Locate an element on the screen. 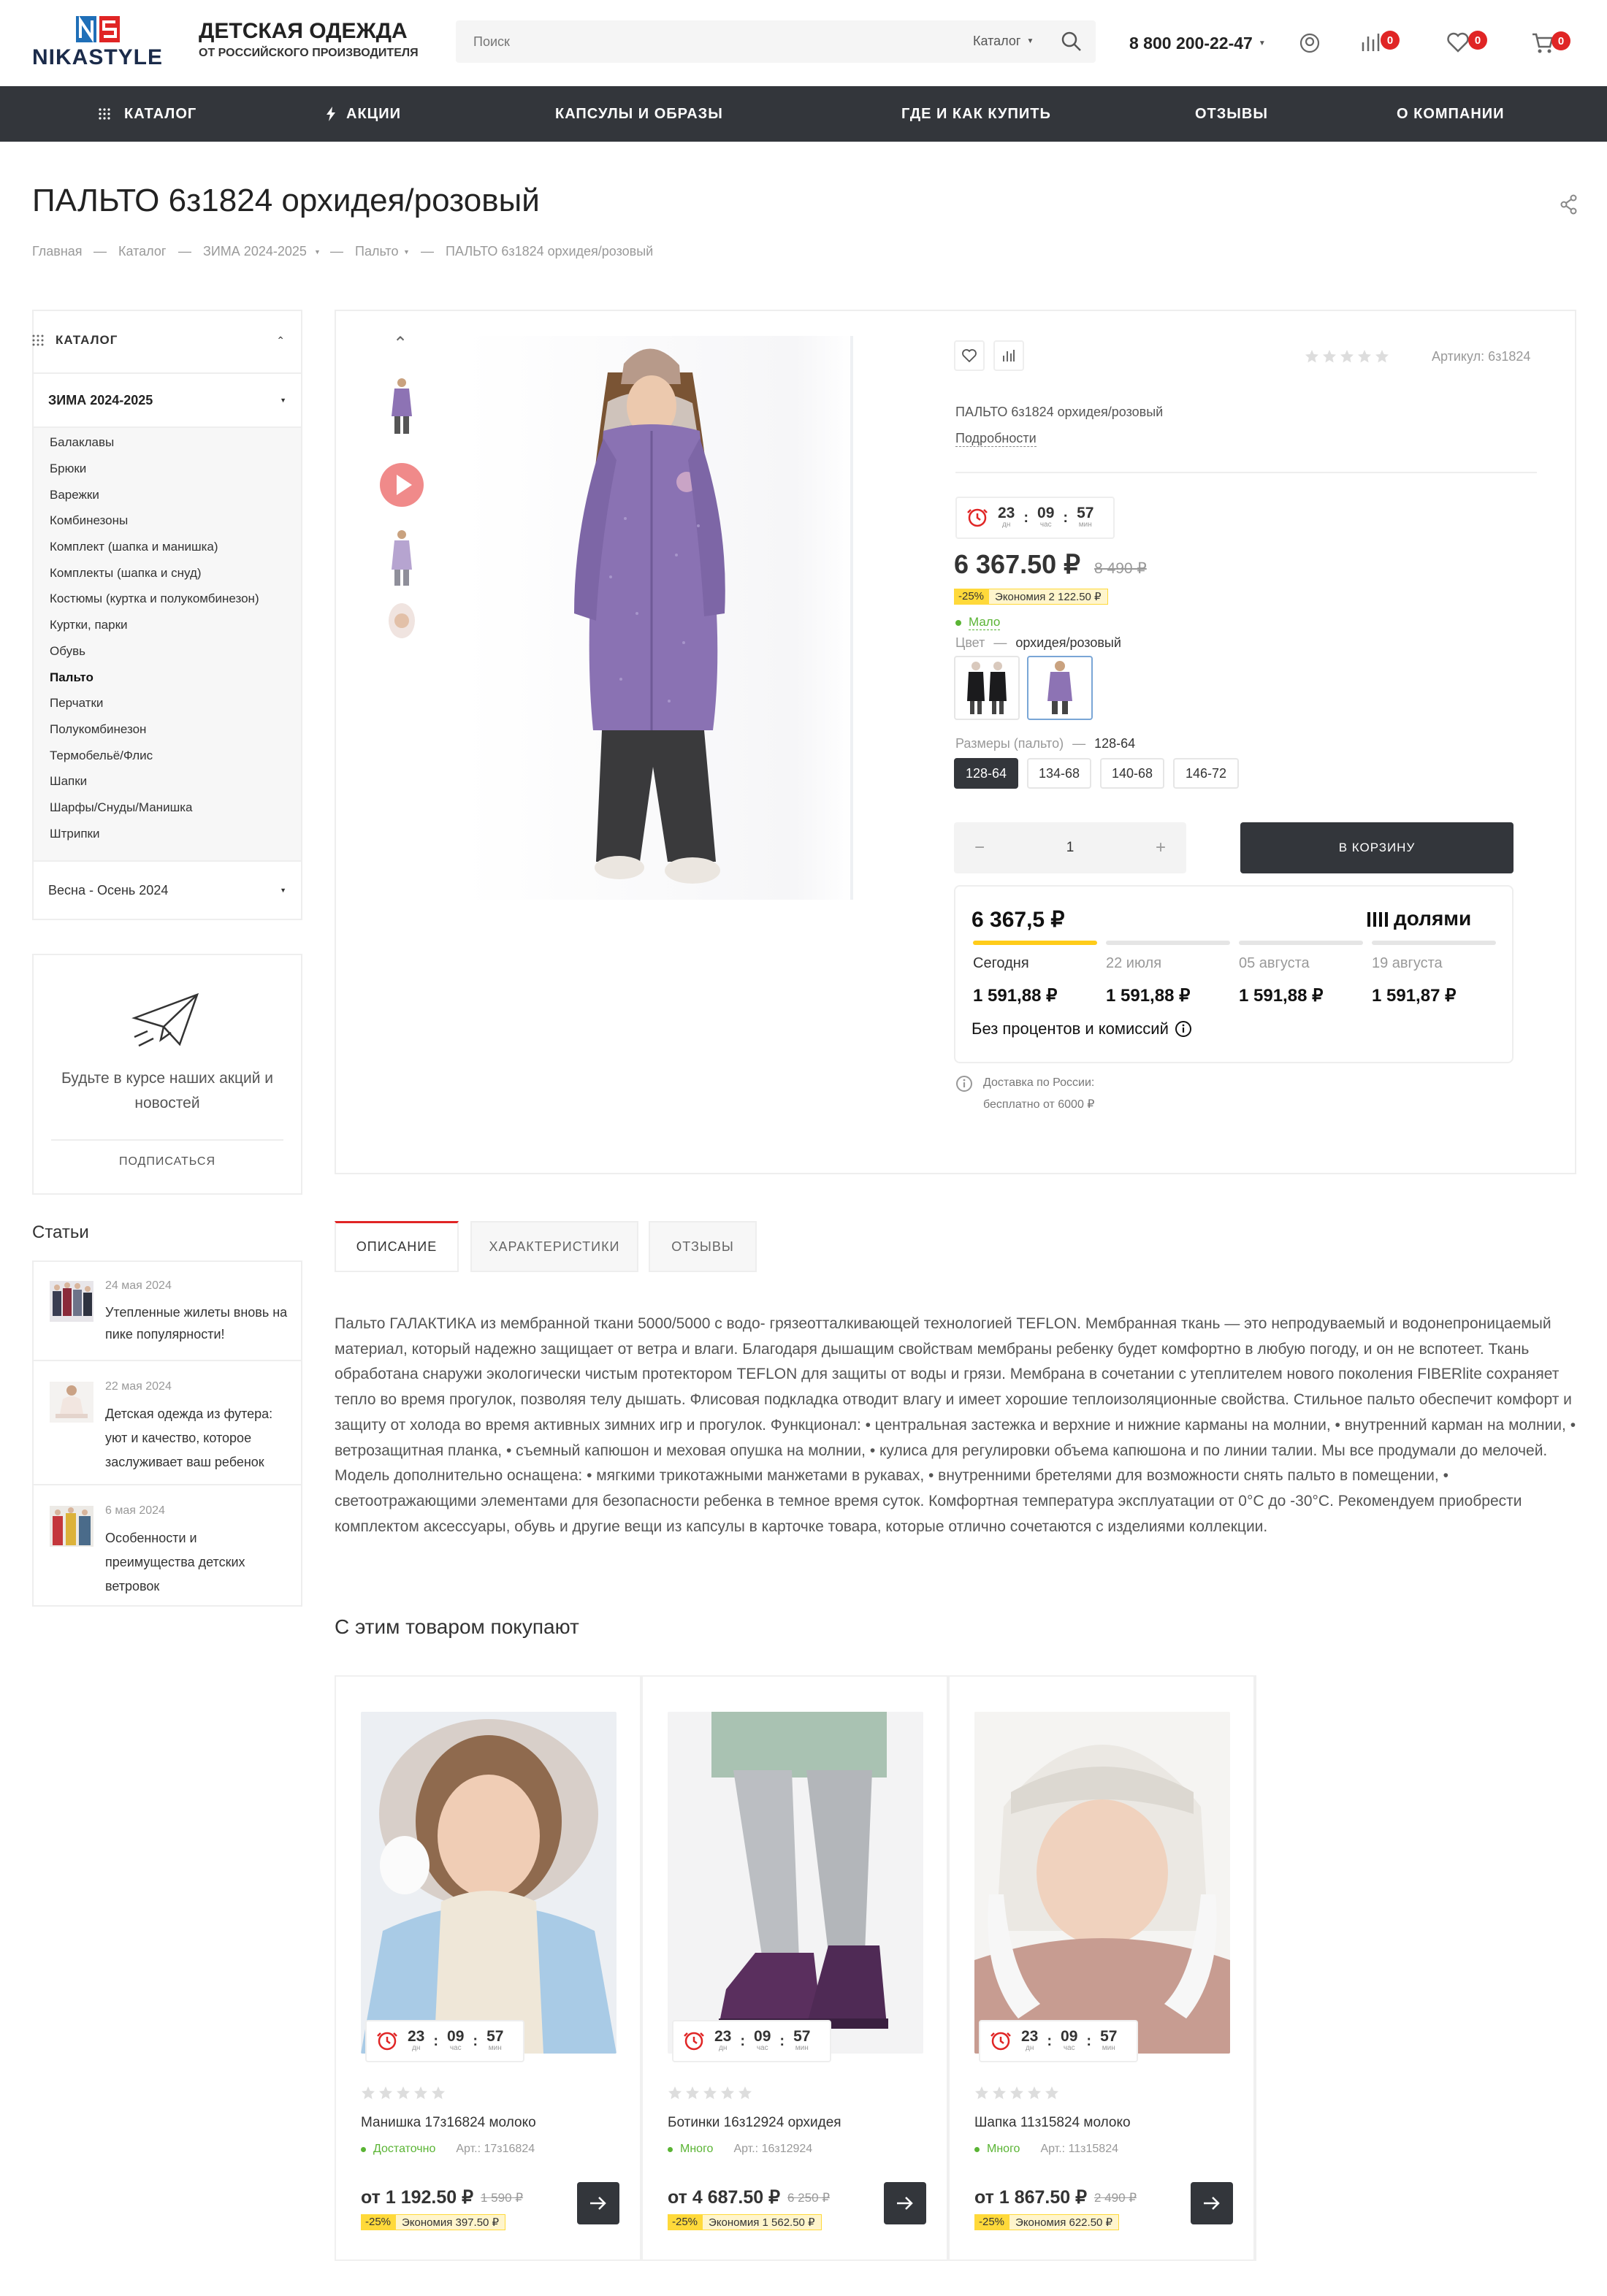  sidebar-item: Варежки is located at coordinates (74, 495).